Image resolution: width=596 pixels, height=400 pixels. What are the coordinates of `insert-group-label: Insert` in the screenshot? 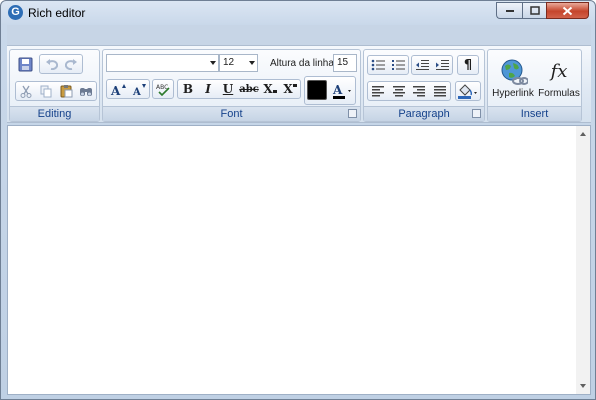 It's located at (534, 113).